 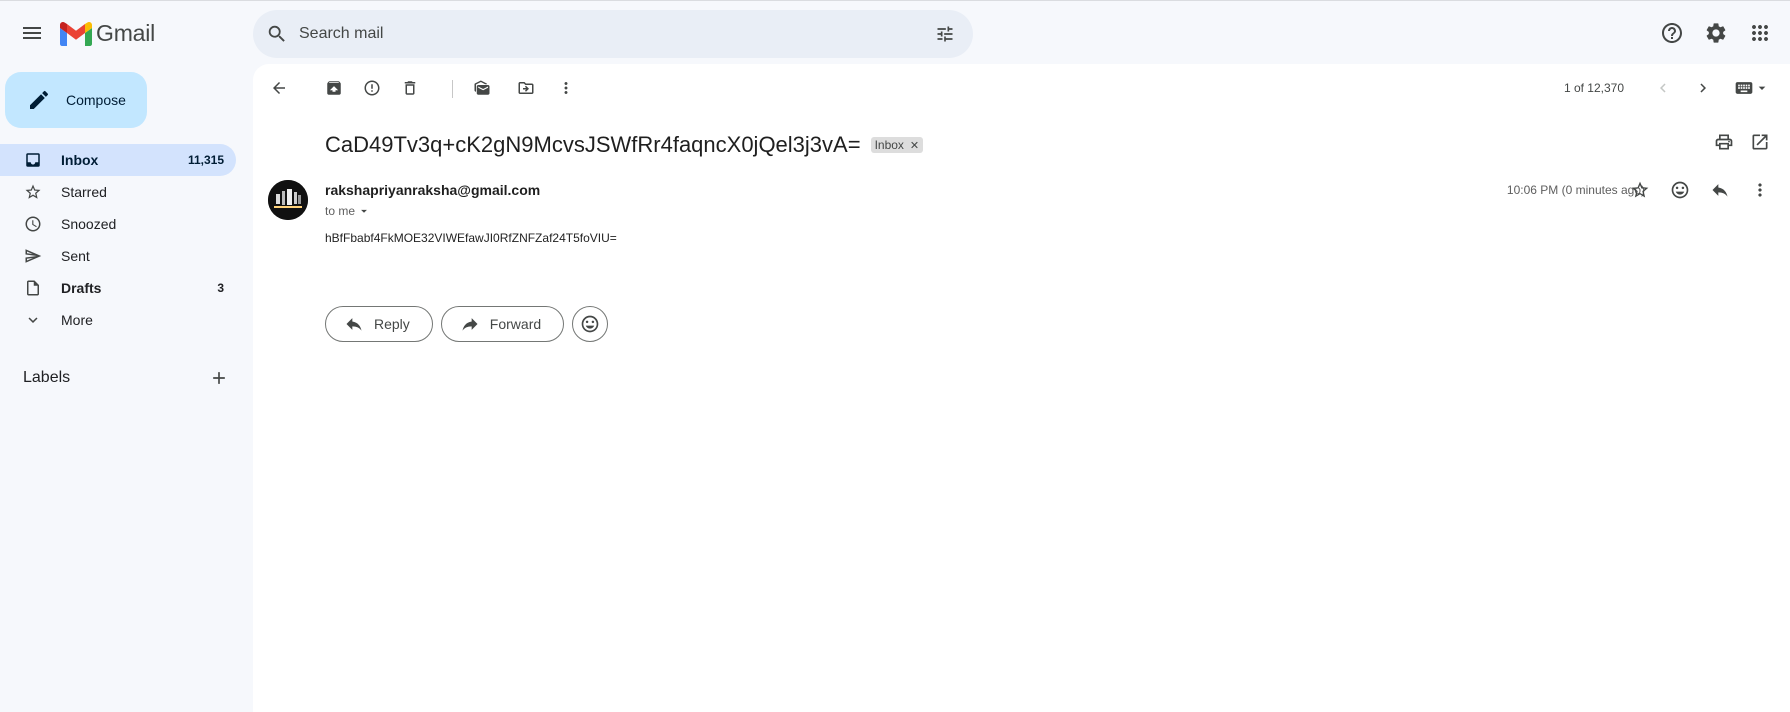 What do you see at coordinates (33, 160) in the screenshot?
I see `inbox-icon` at bounding box center [33, 160].